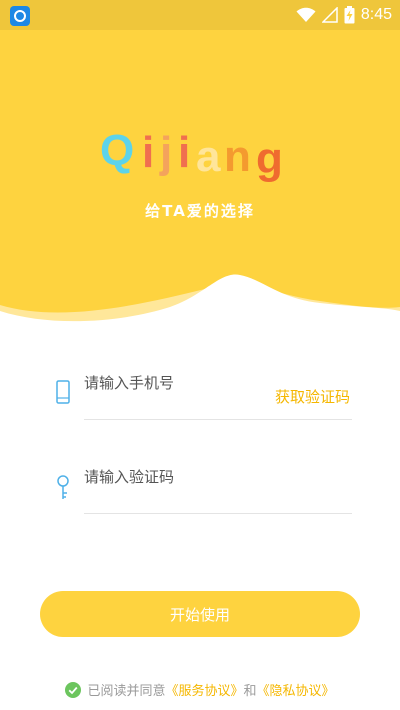 The image size is (400, 710). What do you see at coordinates (200, 487) in the screenshot?
I see `code-field: 请输入验证码` at bounding box center [200, 487].